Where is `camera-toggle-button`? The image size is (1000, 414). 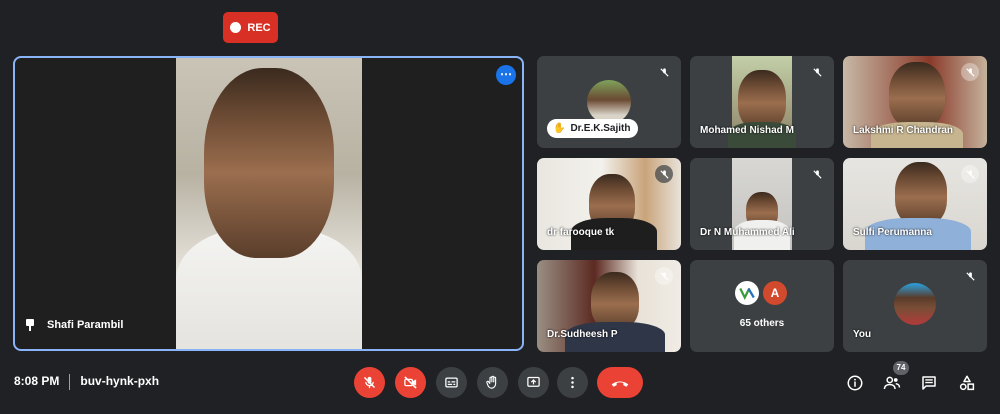 camera-toggle-button is located at coordinates (410, 382).